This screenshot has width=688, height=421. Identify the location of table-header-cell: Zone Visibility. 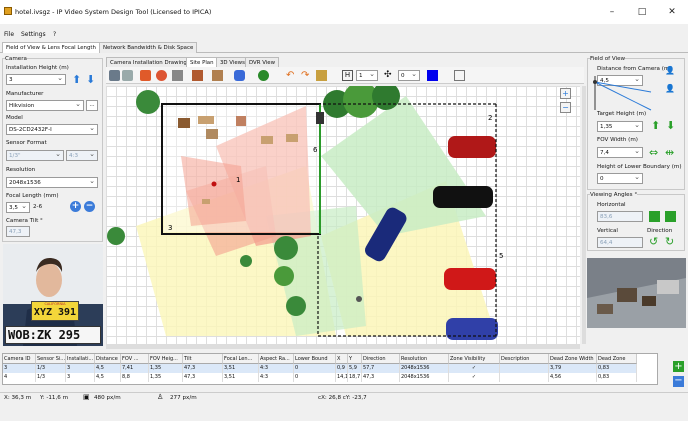
(474, 359).